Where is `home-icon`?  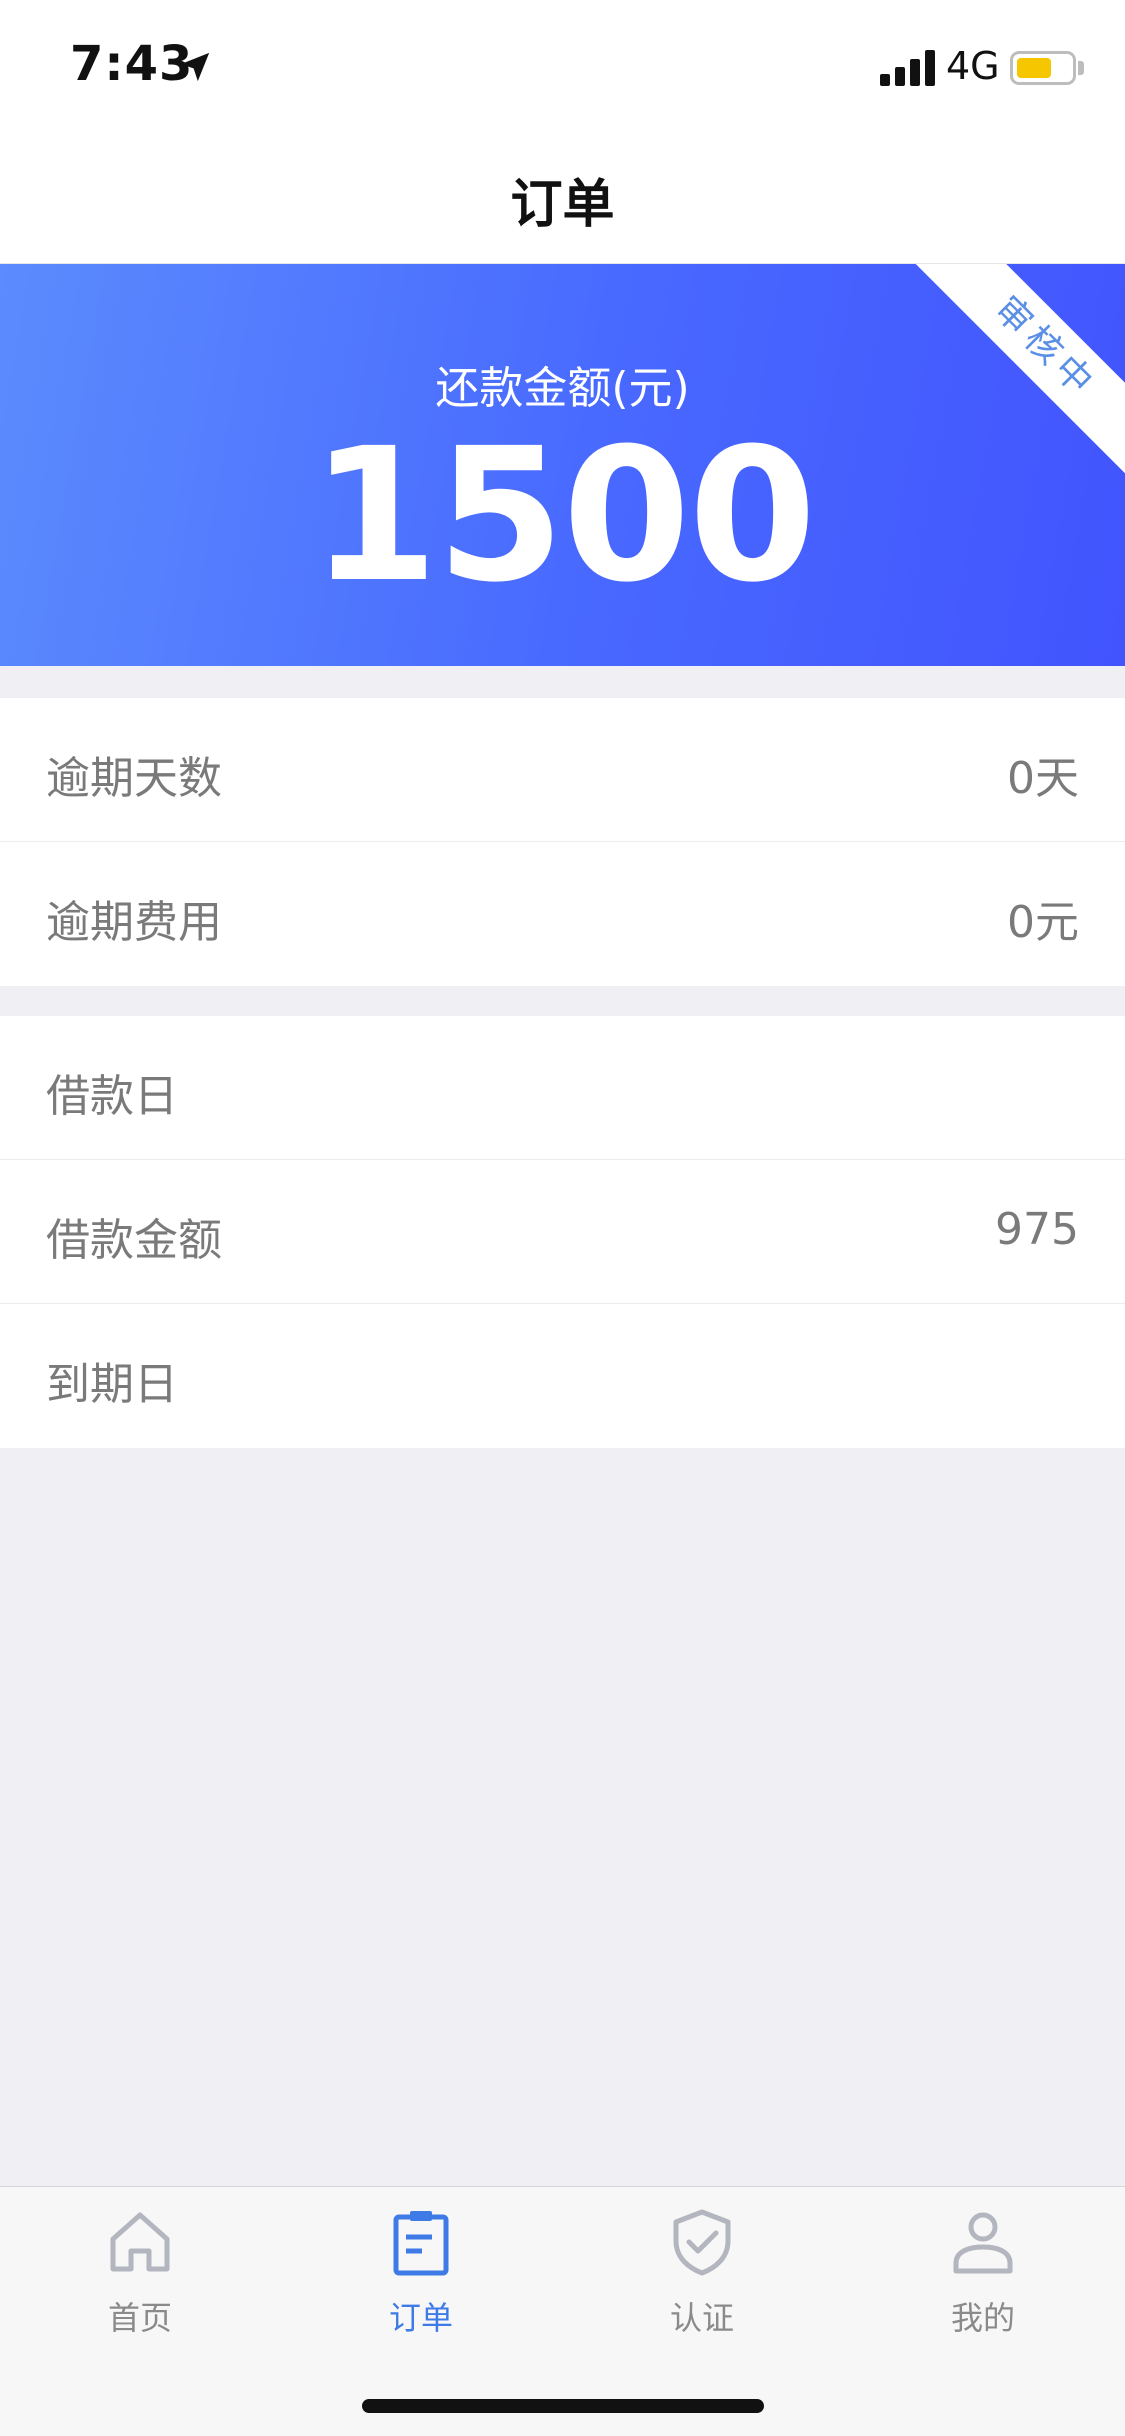 home-icon is located at coordinates (140, 2242).